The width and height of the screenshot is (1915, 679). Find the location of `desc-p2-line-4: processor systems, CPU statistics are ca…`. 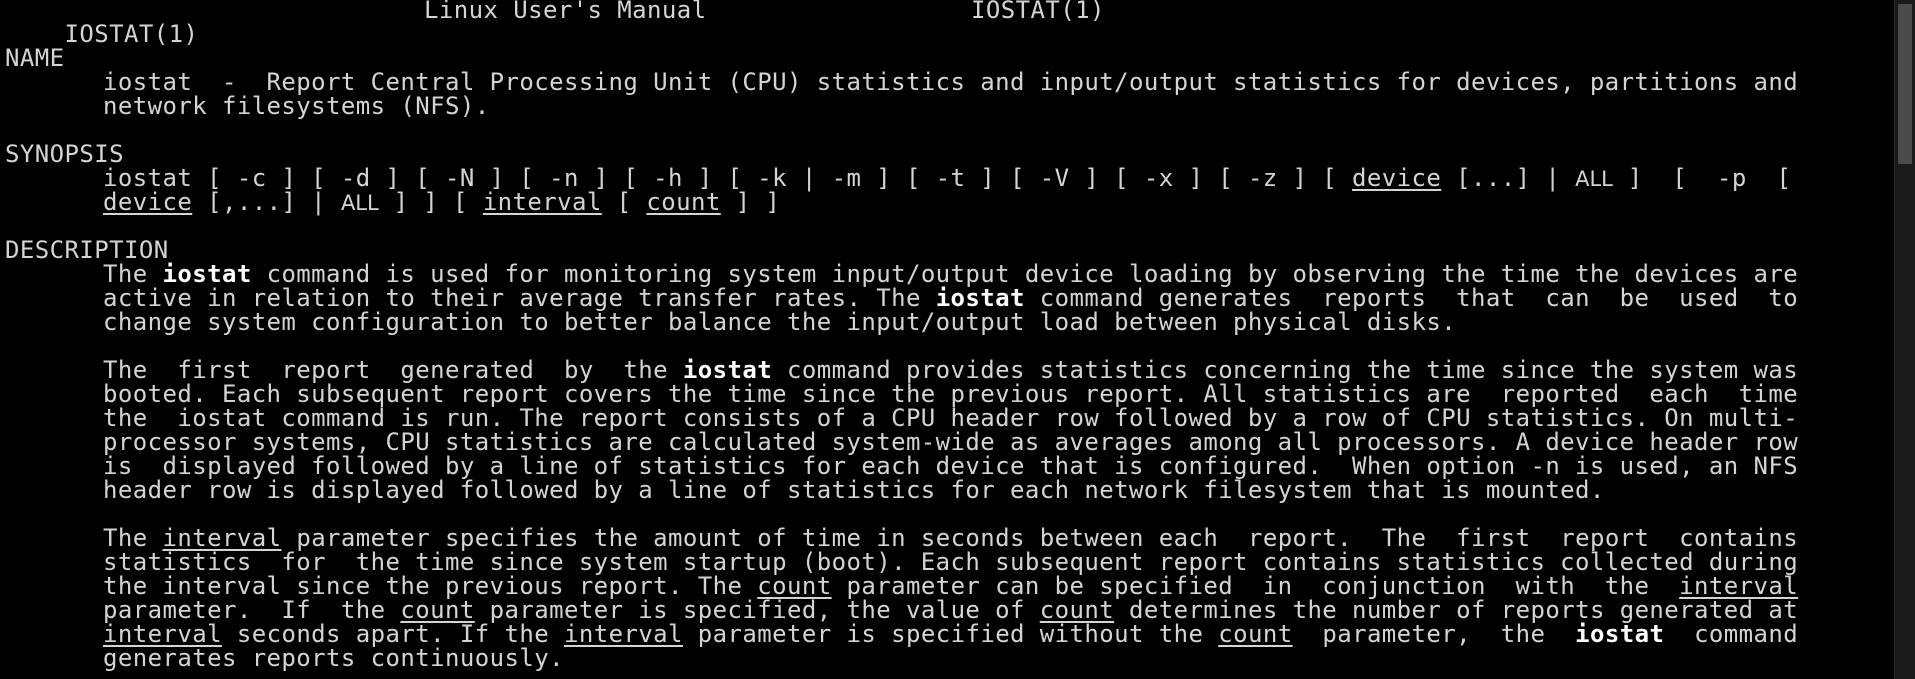

desc-p2-line-4: processor systems, CPU statistics are ca… is located at coordinates (951, 442).